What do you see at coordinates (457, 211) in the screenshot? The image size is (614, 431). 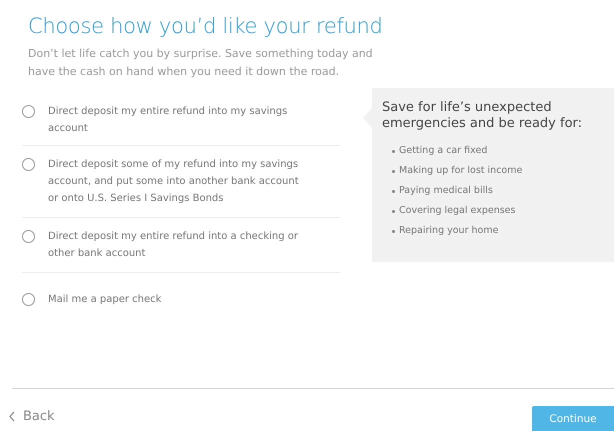 I see `tip-item: Covering legal expenses` at bounding box center [457, 211].